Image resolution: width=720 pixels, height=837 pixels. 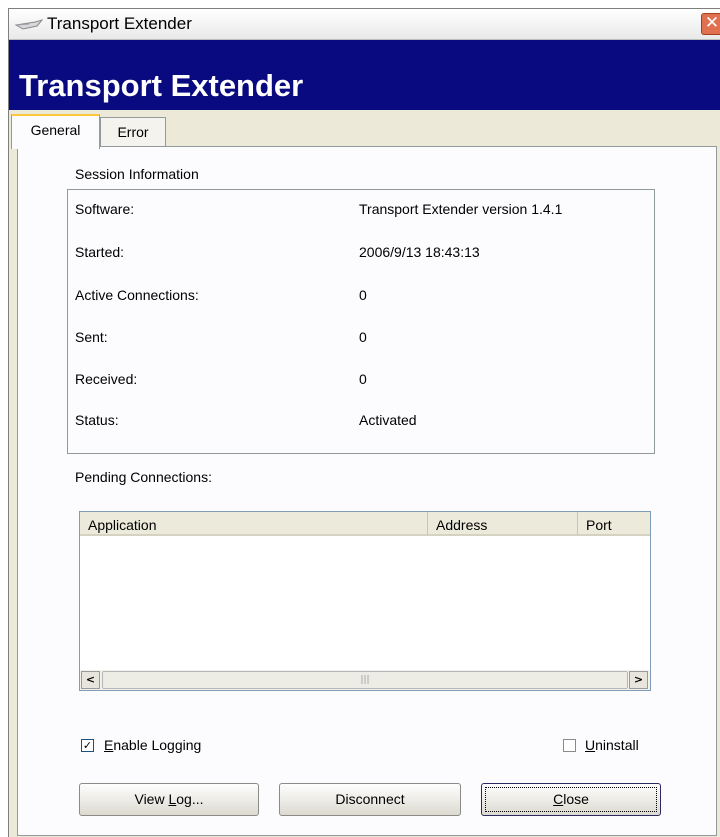 What do you see at coordinates (87, 745) in the screenshot?
I see `enable-logging-checkbox: ✓` at bounding box center [87, 745].